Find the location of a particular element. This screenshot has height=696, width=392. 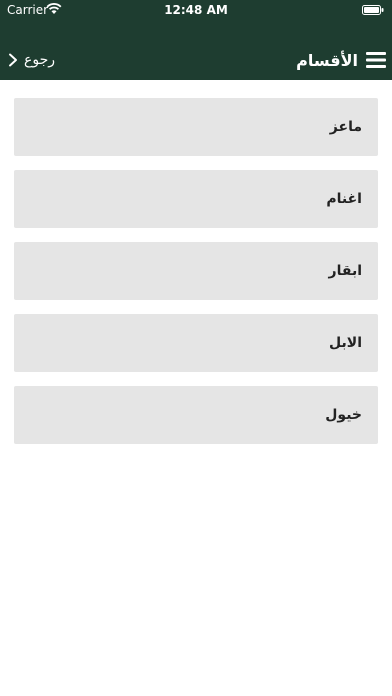

page-title: الأقسام is located at coordinates (327, 60).